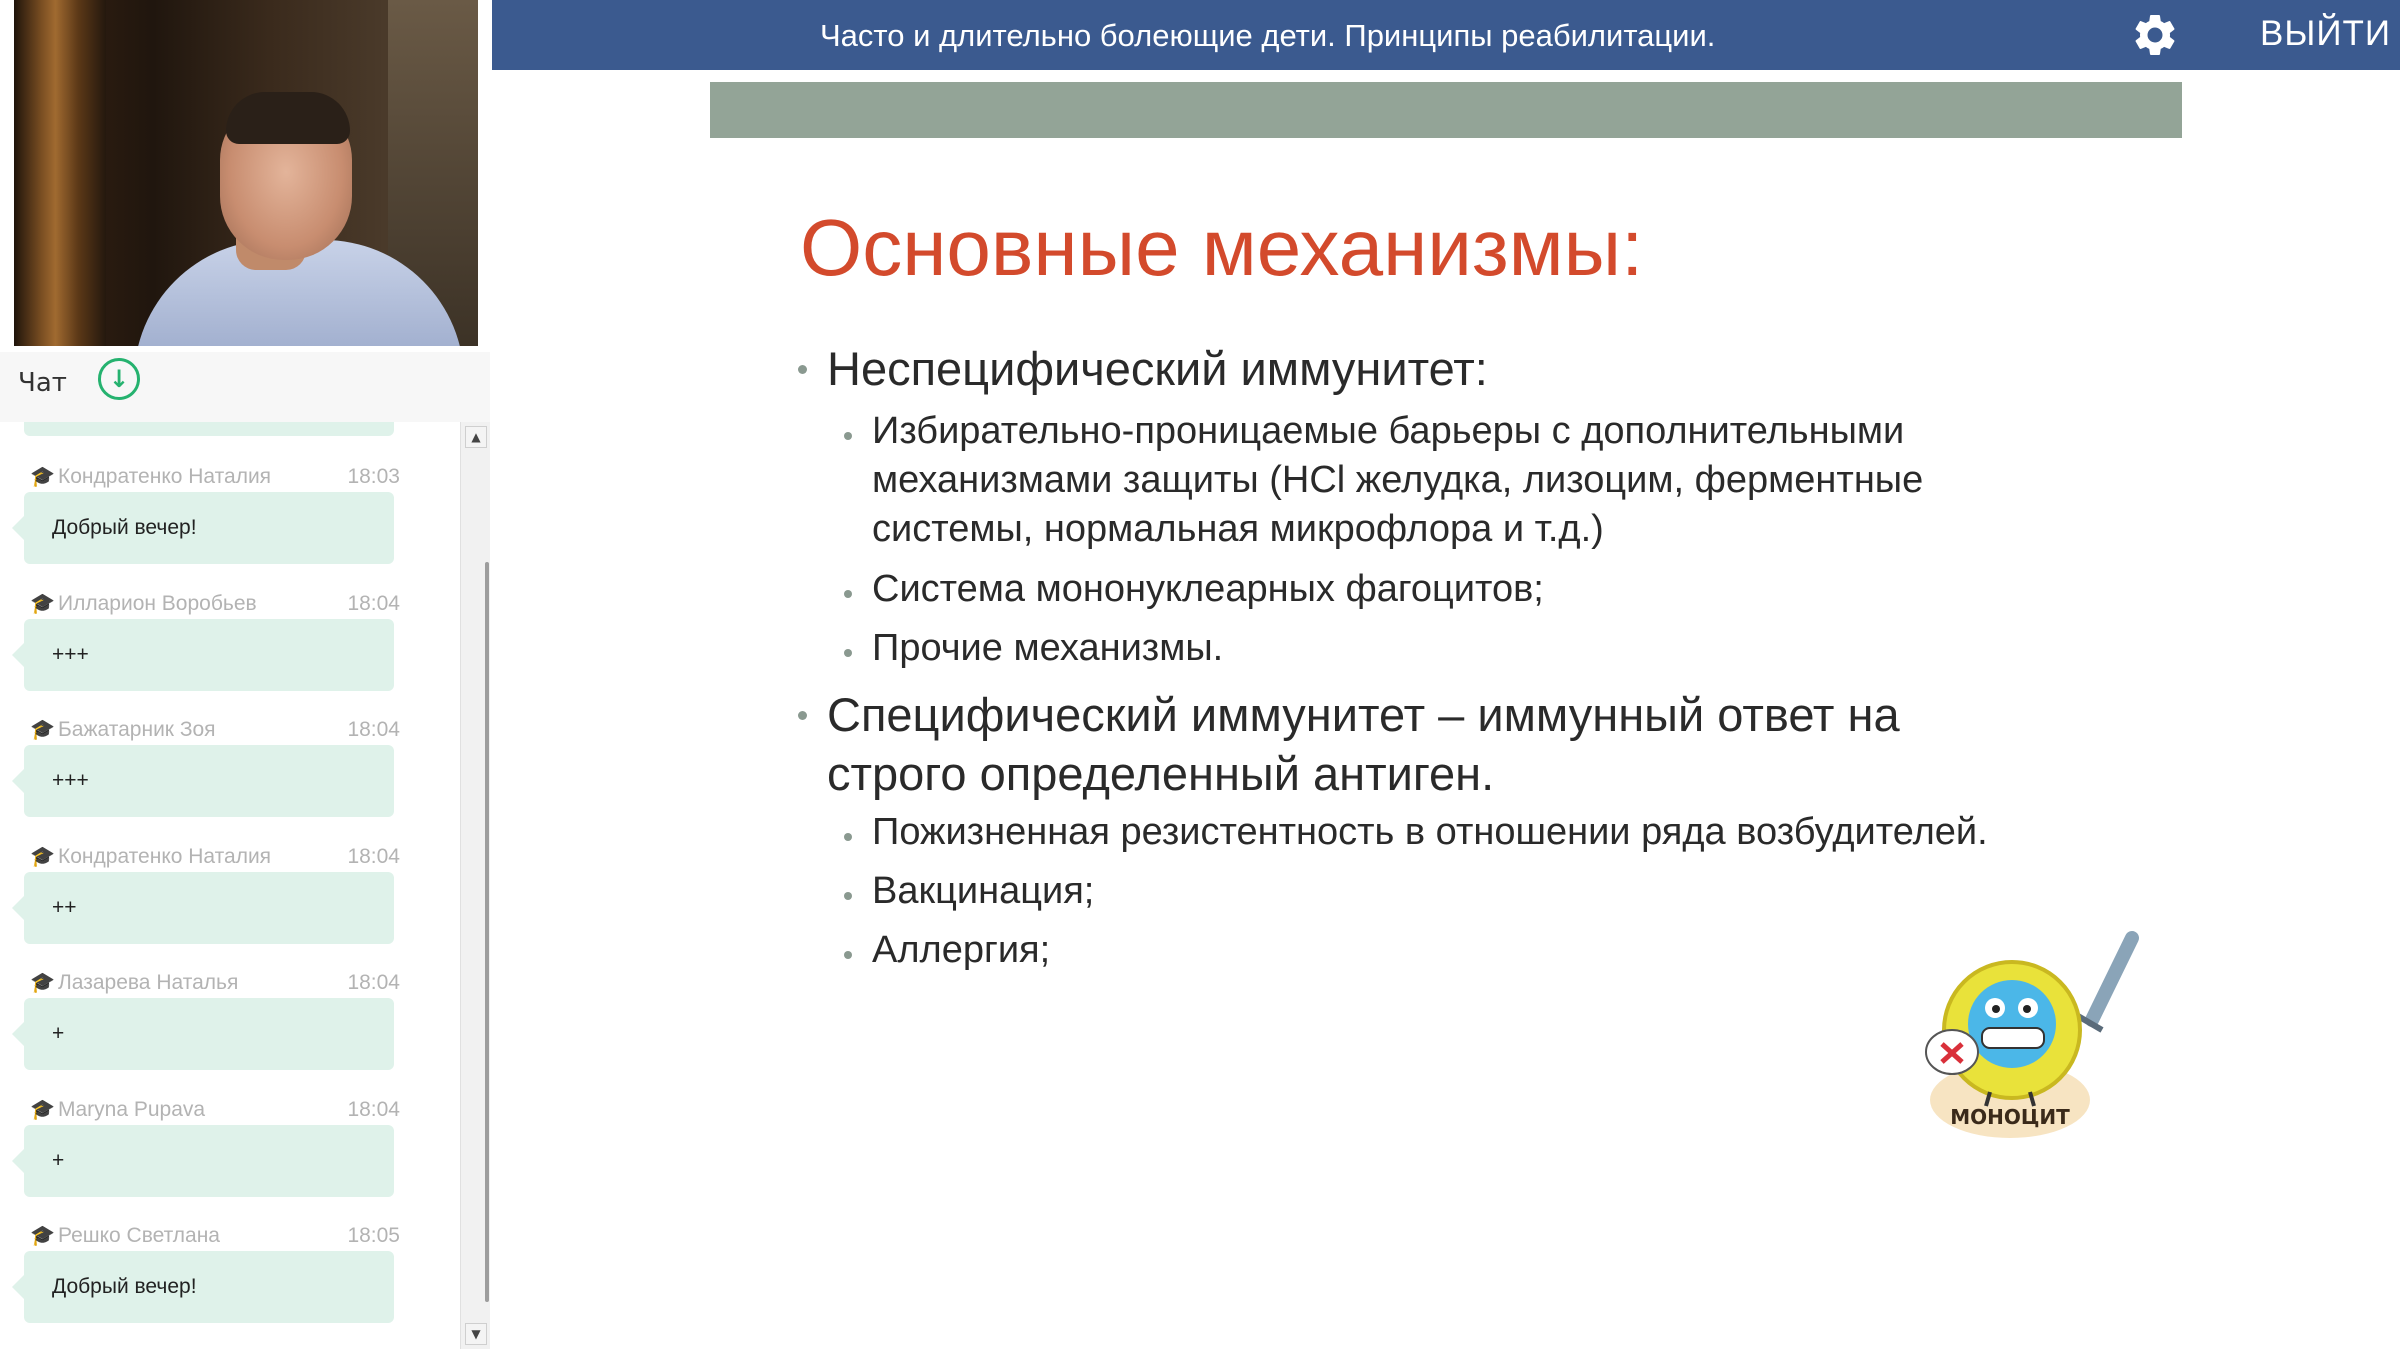 The height and width of the screenshot is (1349, 2400). What do you see at coordinates (2010, 1117) in the screenshot?
I see `mascot-caption: МОНОЦИТ` at bounding box center [2010, 1117].